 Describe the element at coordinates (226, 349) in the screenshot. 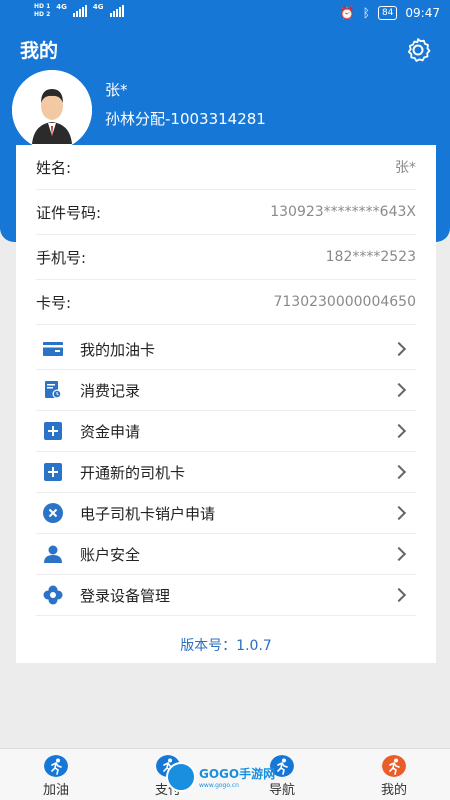

I see `menu-item-my-fuel-card: 我的加油卡` at that location.